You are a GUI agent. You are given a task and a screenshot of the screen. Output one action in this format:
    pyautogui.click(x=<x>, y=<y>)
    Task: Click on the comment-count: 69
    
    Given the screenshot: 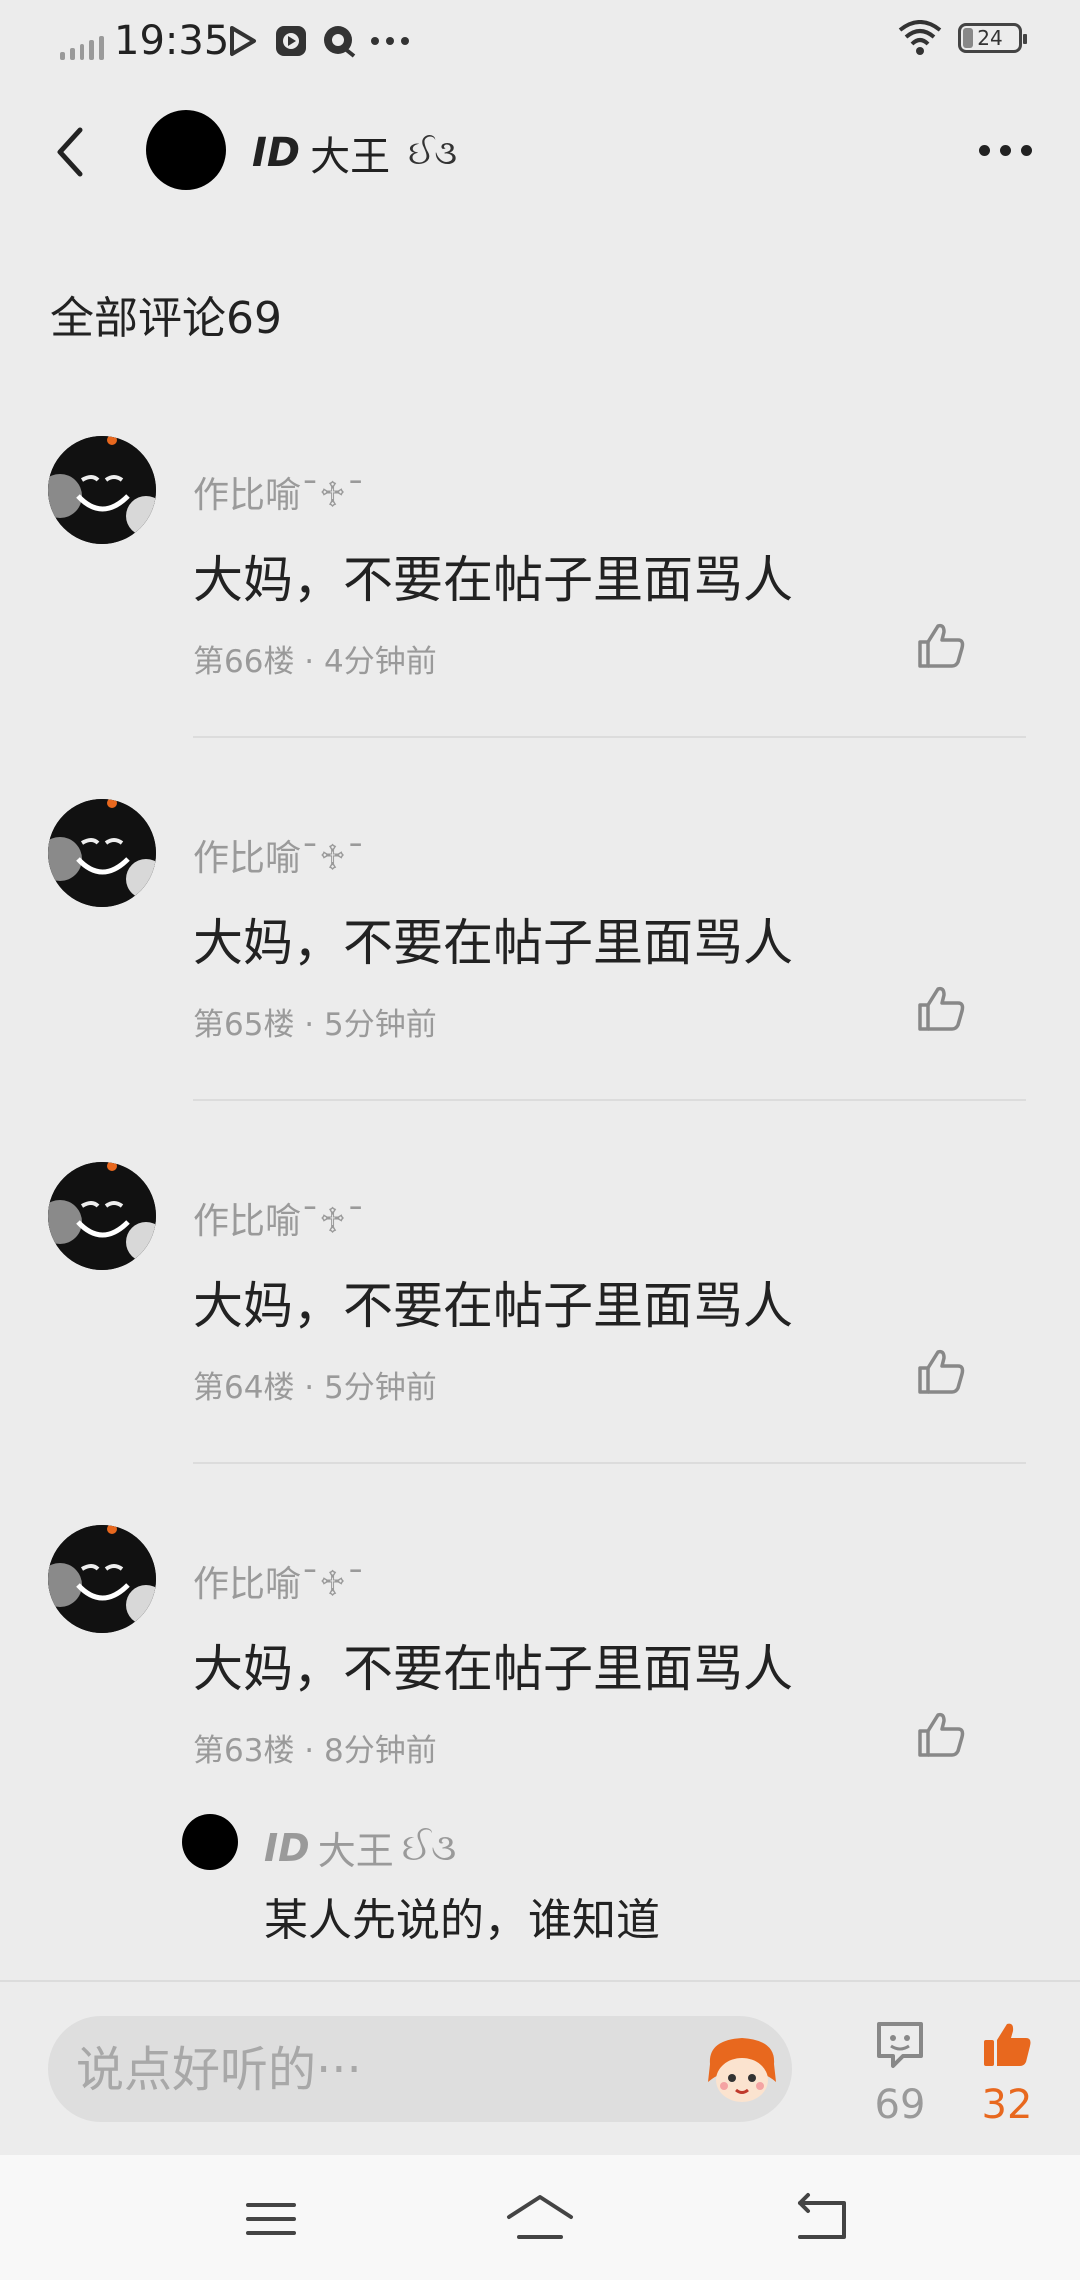 What is the action you would take?
    pyautogui.click(x=900, y=2105)
    